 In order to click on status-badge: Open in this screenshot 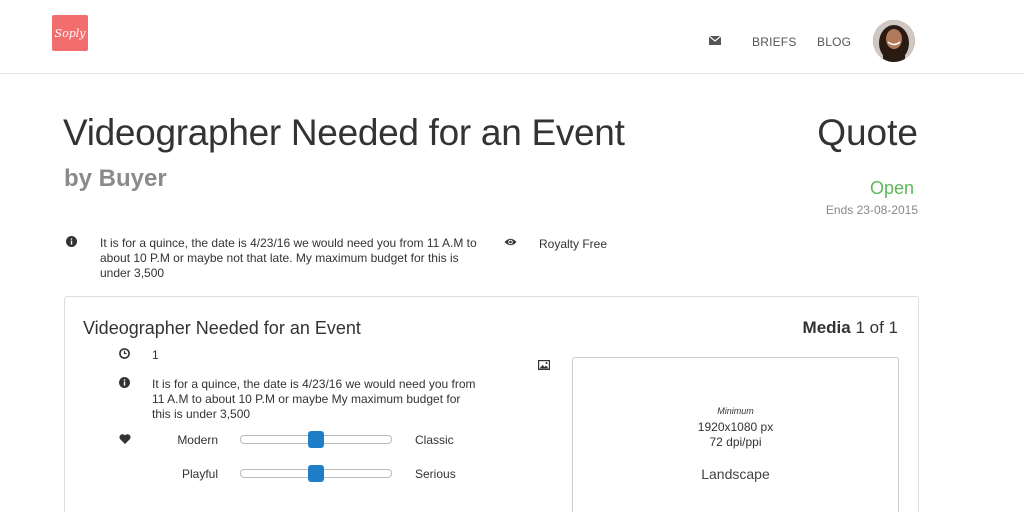, I will do `click(891, 188)`.